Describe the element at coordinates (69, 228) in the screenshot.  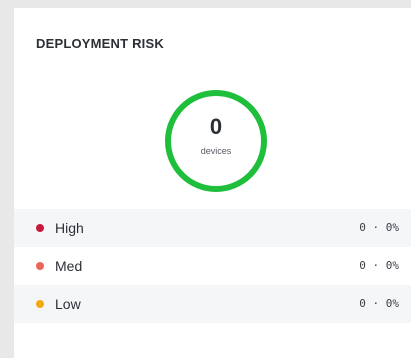
I see `risk-label: High` at that location.